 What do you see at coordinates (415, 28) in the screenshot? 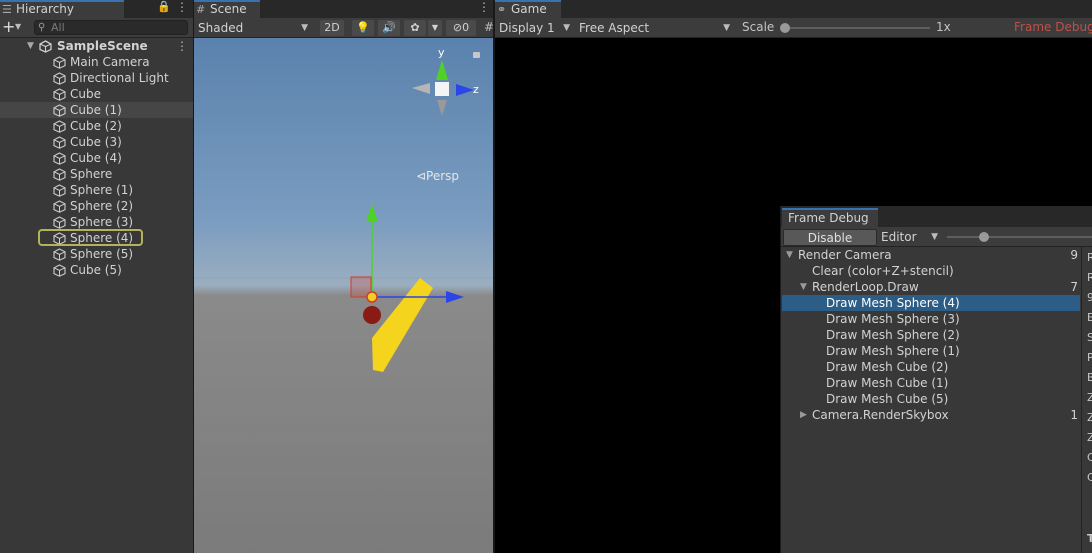
I see `effects-toggle-icon: ✿` at bounding box center [415, 28].